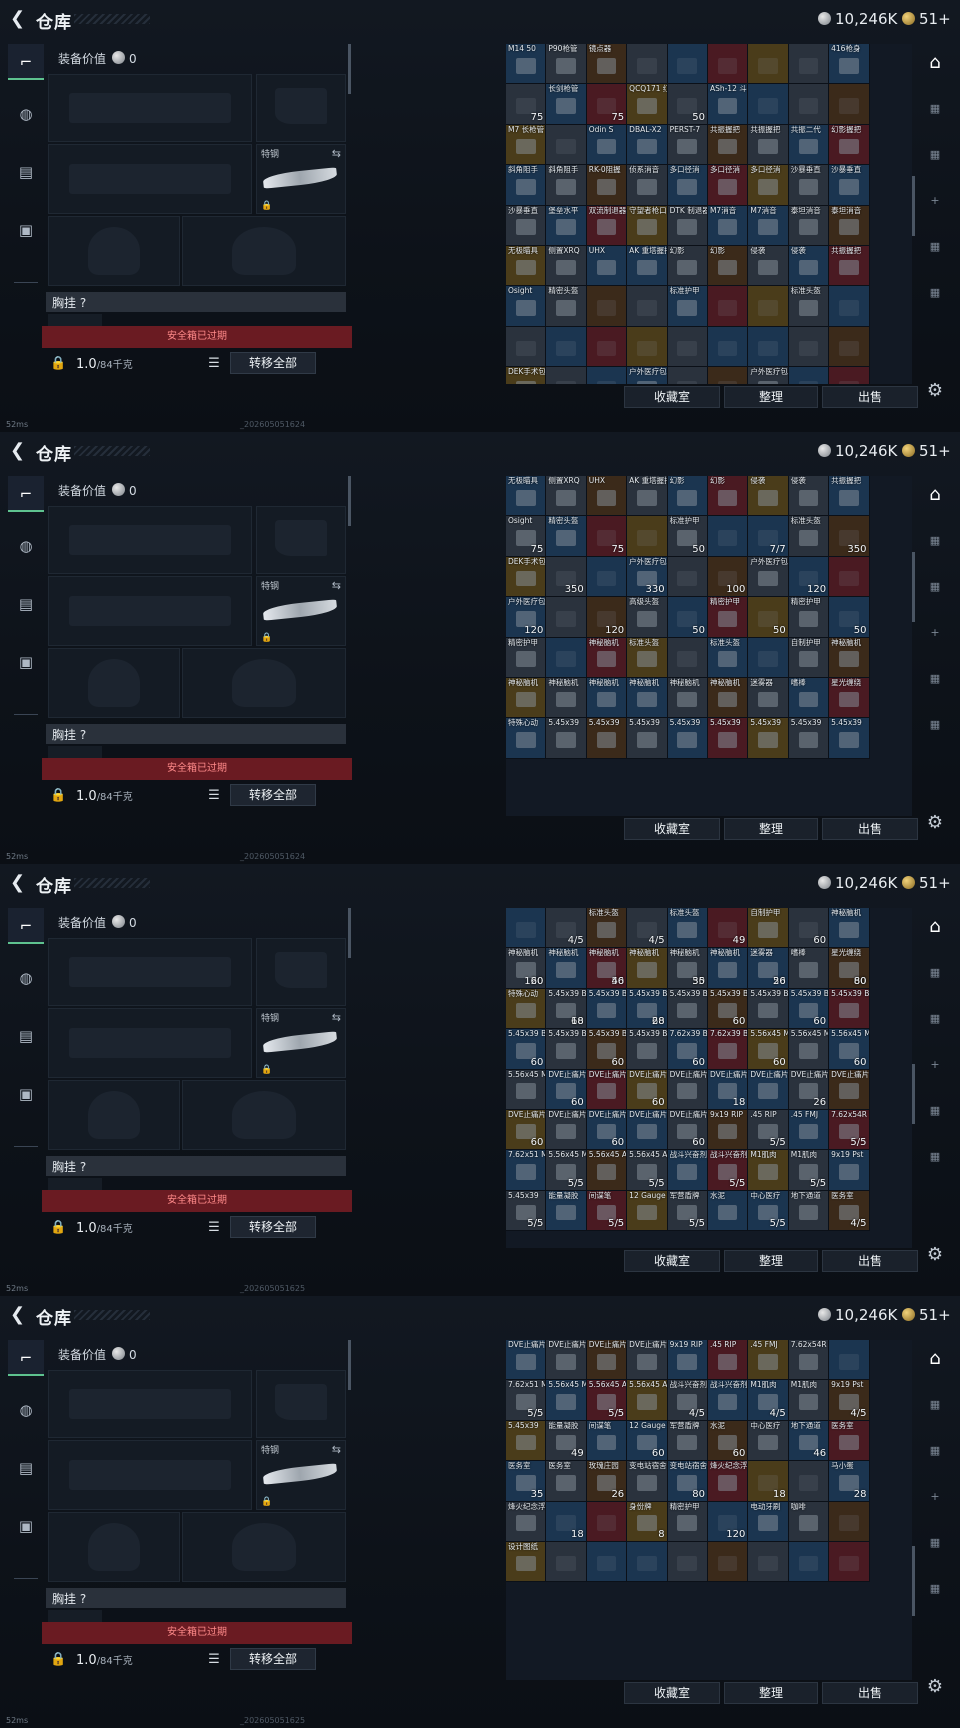  Describe the element at coordinates (26, 978) in the screenshot. I see `helmet-icon: ◍` at that location.